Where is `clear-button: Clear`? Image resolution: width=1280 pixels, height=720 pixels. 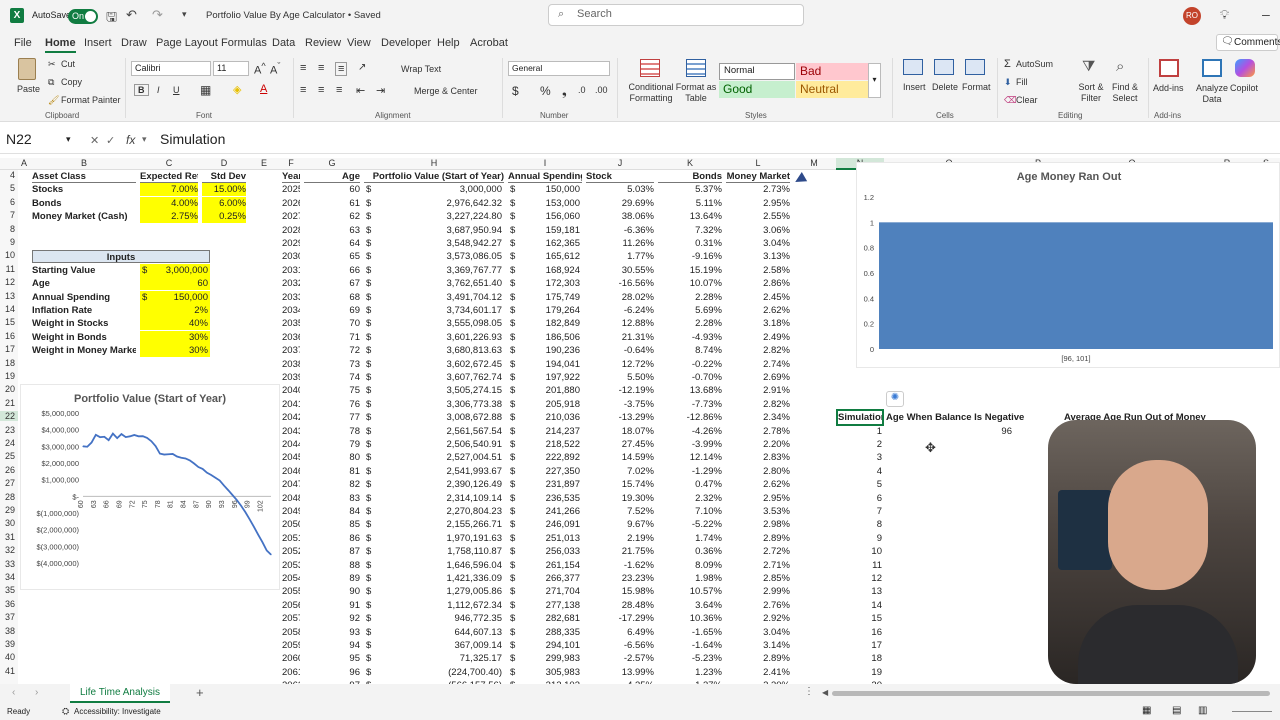 clear-button: Clear is located at coordinates (1027, 100).